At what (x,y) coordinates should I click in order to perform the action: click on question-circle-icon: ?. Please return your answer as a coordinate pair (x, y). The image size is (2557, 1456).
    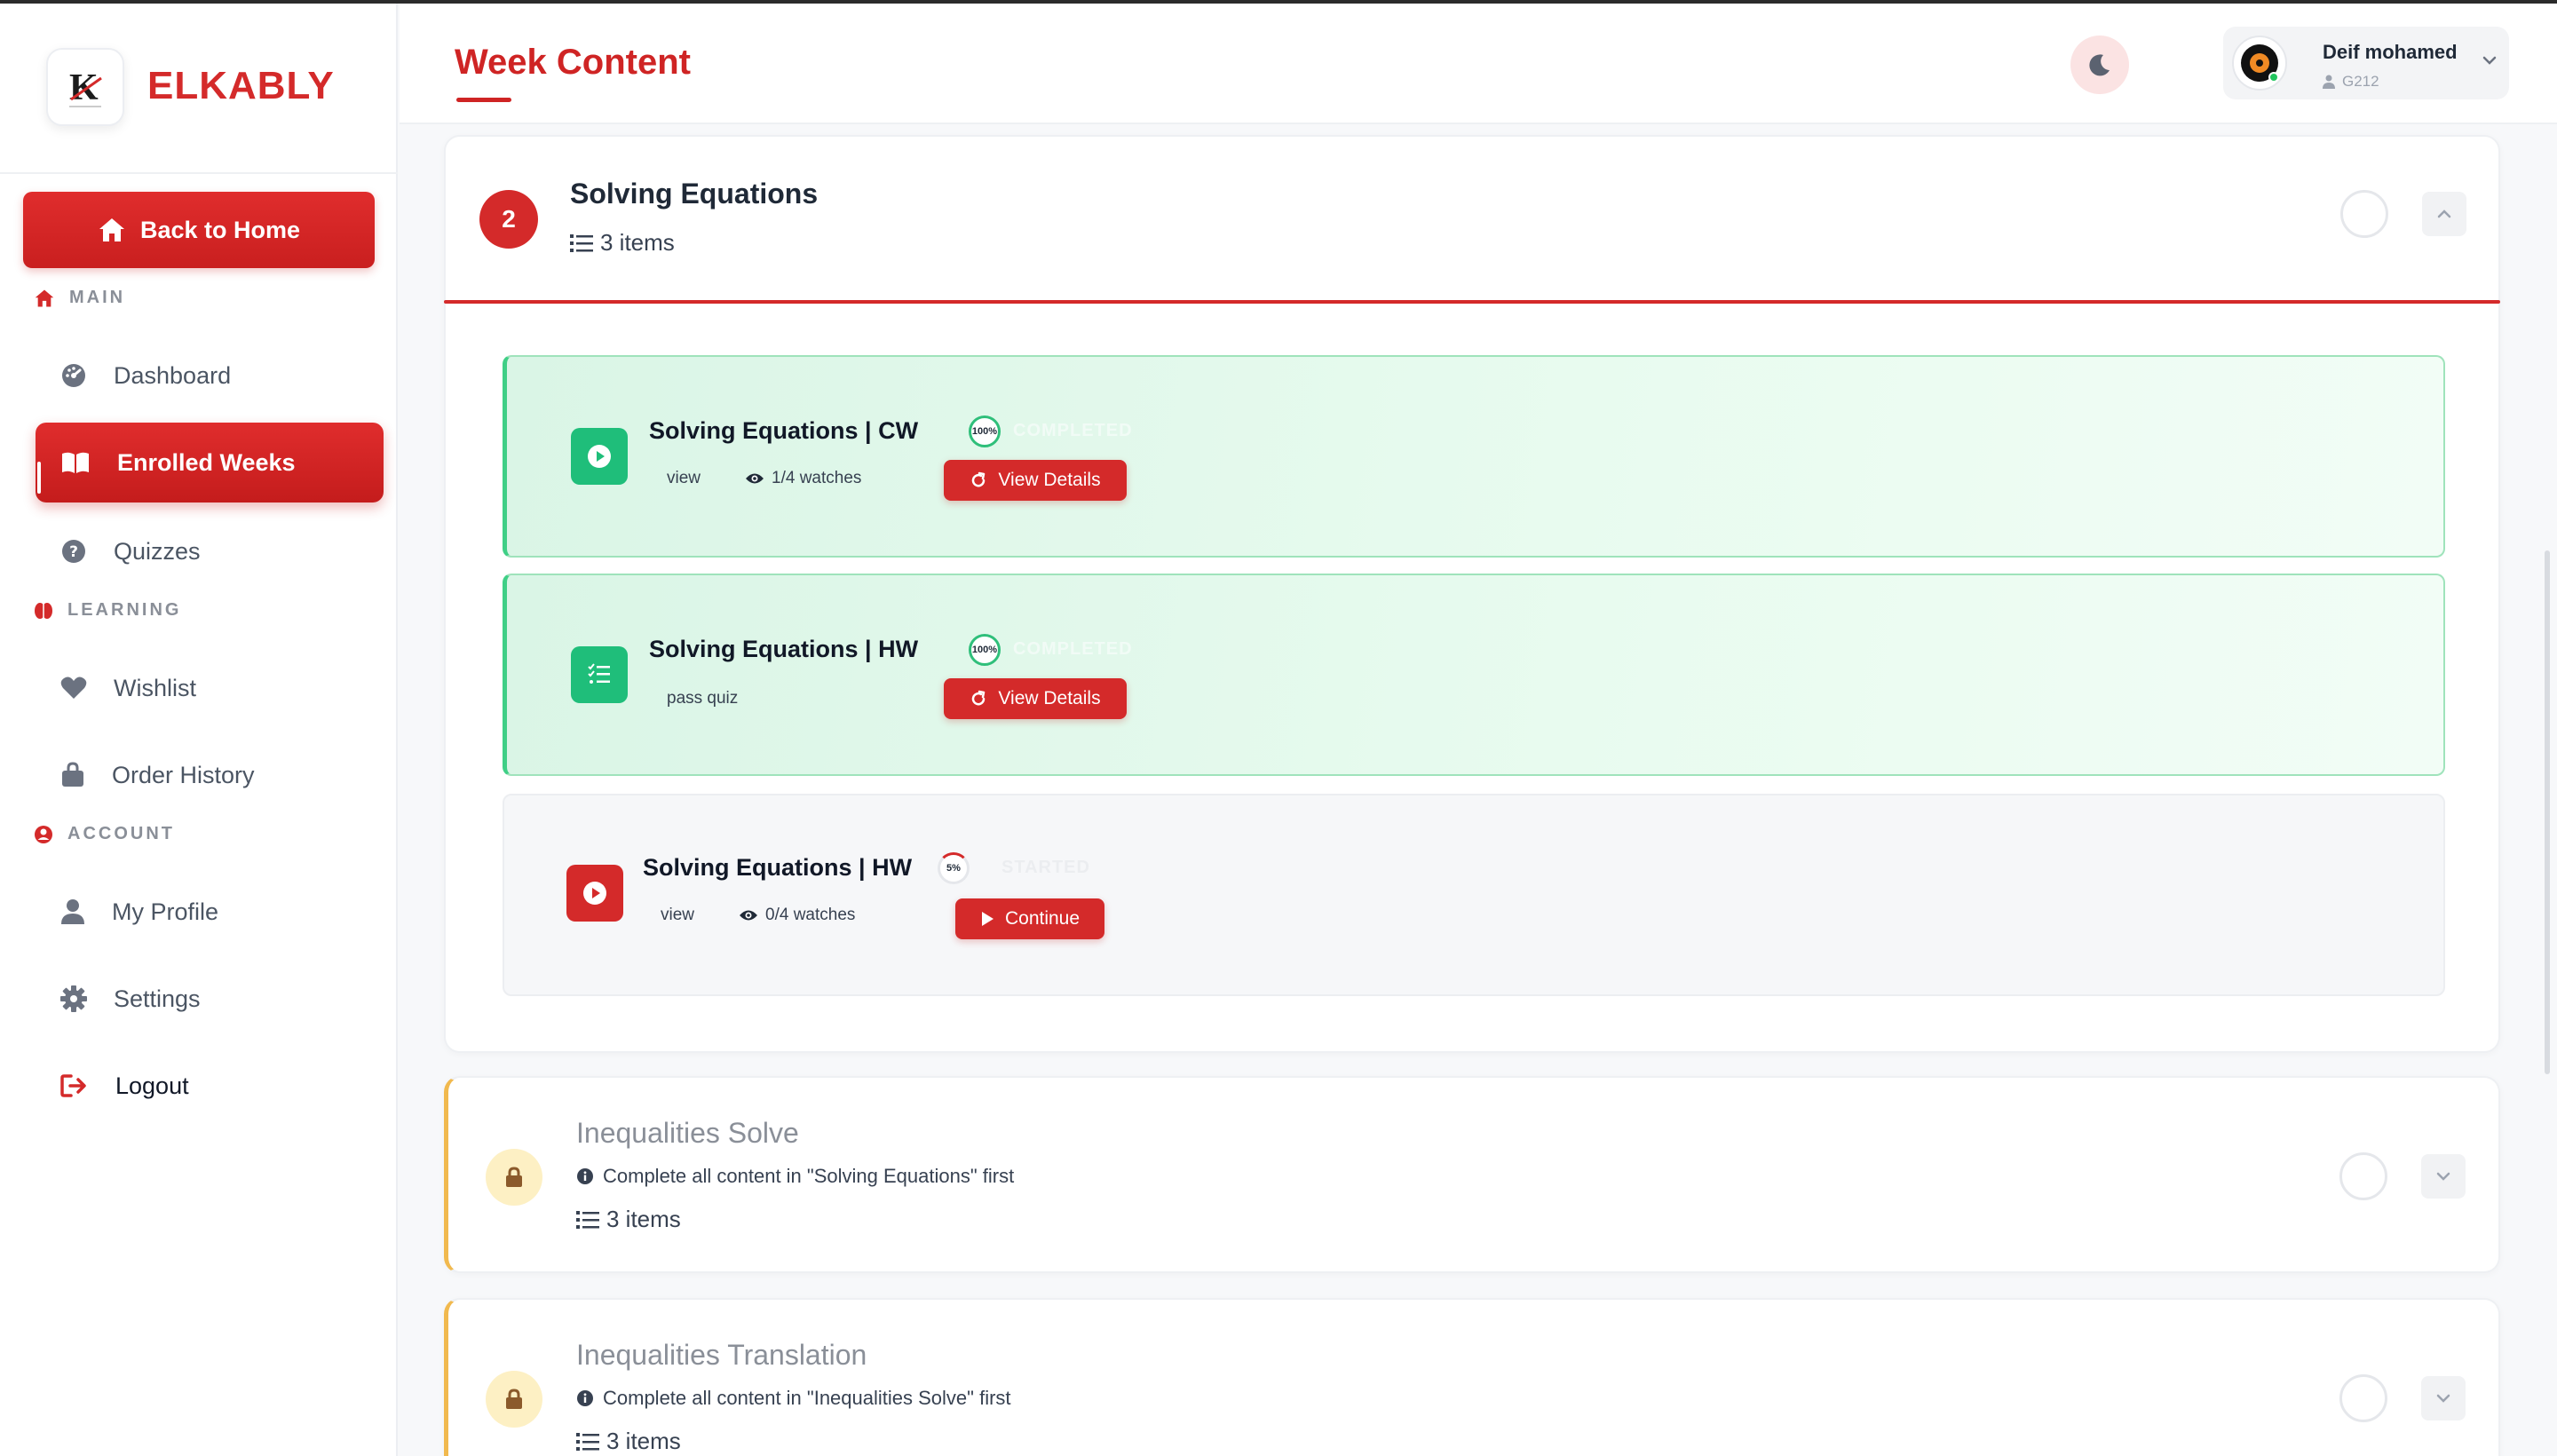
    Looking at the image, I should click on (73, 551).